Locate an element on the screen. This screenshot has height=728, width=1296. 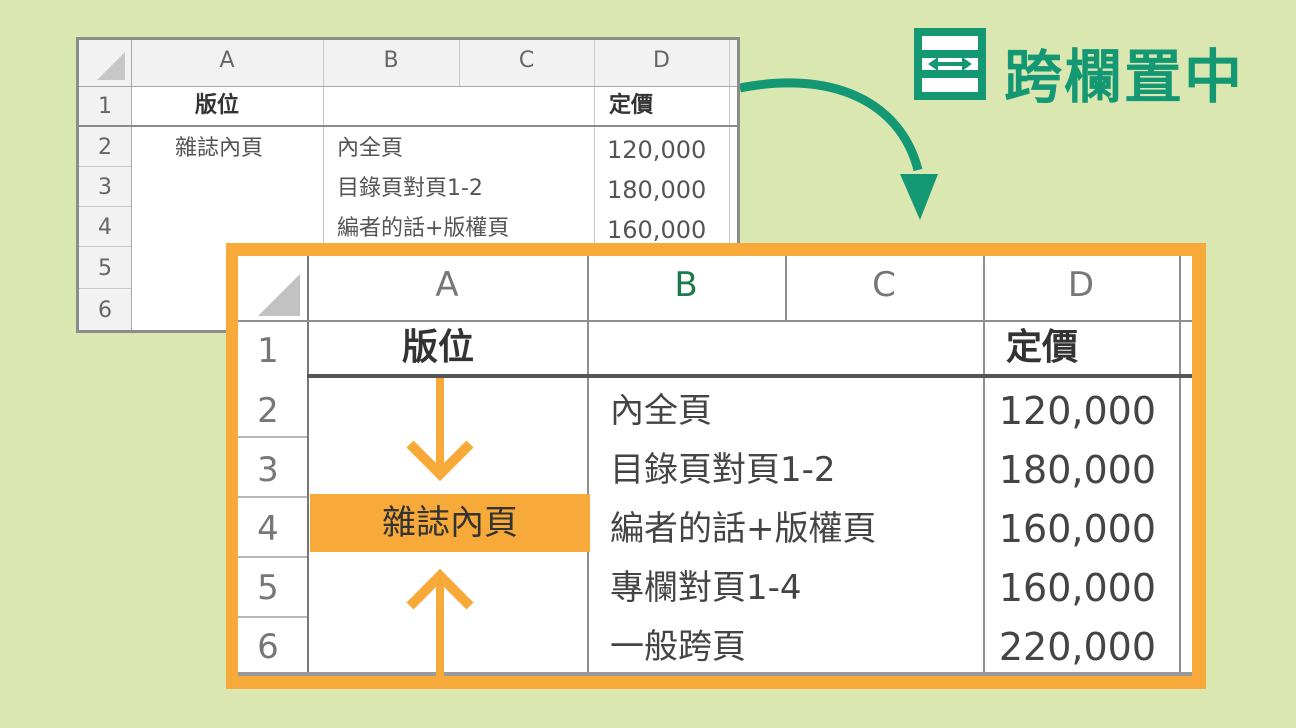
feature-title: 跨欄置中 is located at coordinates (1124, 77).